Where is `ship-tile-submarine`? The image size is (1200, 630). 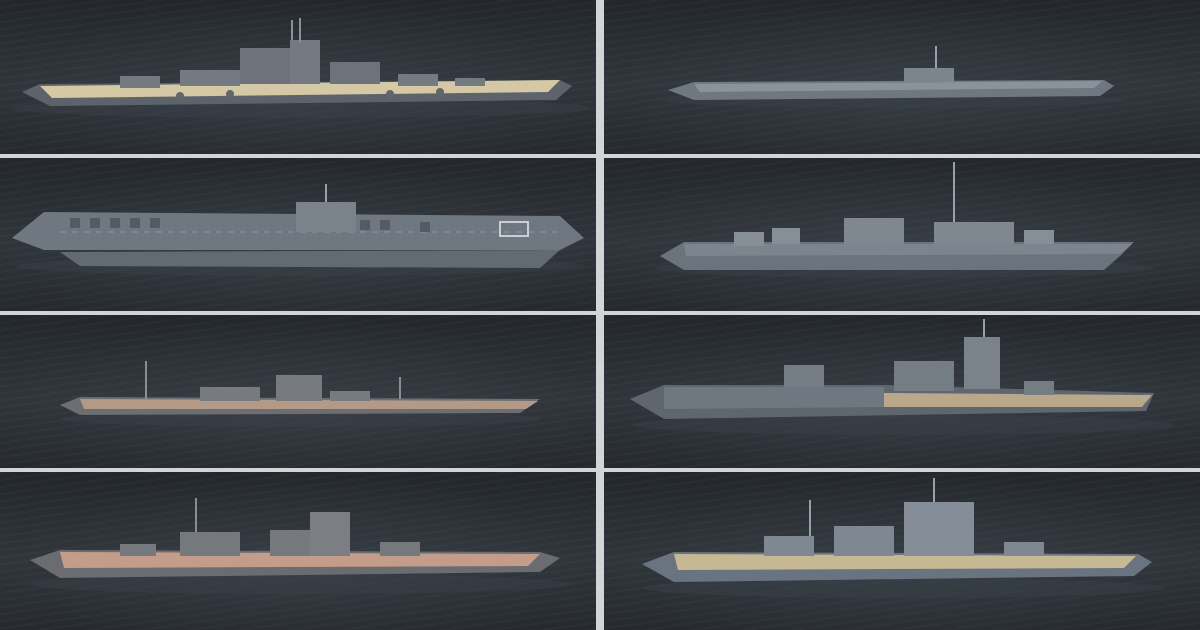
ship-tile-submarine is located at coordinates (902, 77).